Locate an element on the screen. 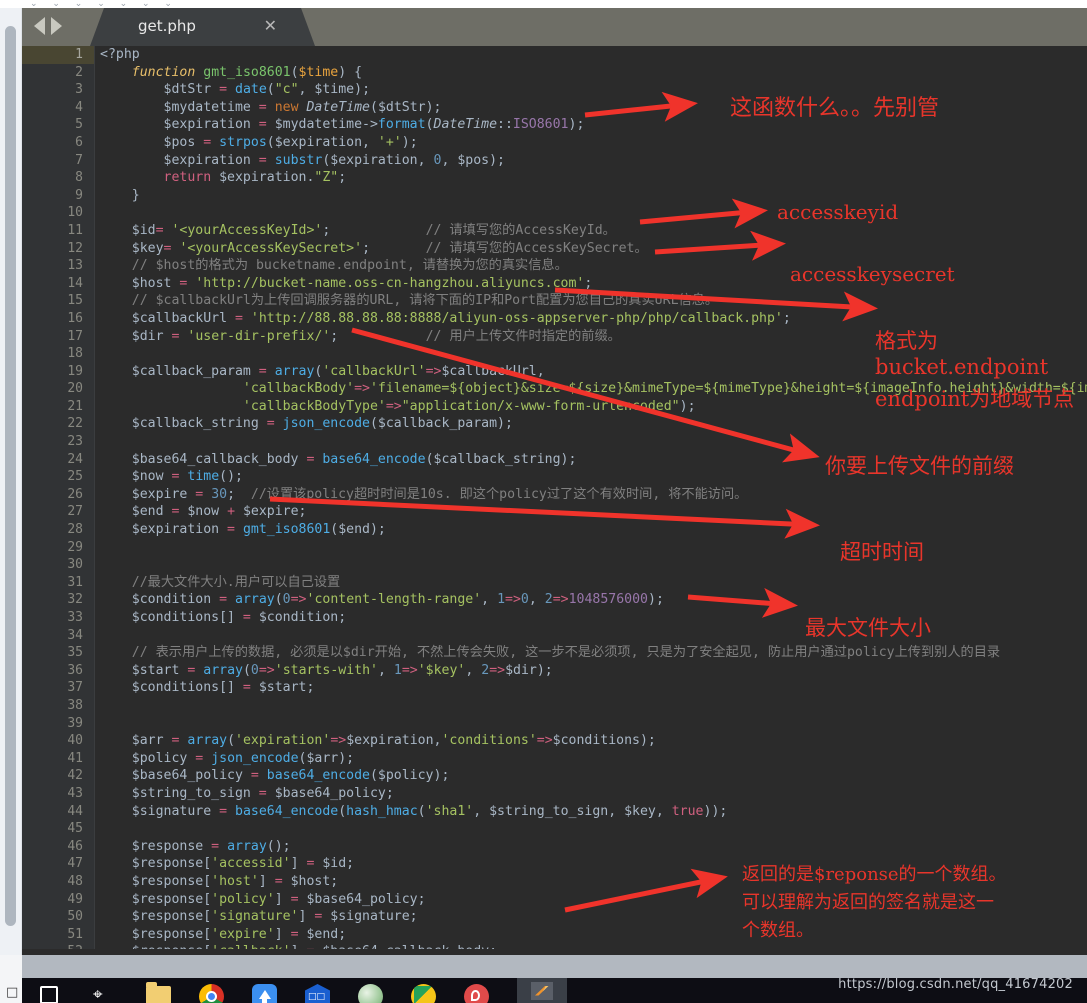 This screenshot has height=1003, width=1087. code-token: 'signature' is located at coordinates (255, 917).